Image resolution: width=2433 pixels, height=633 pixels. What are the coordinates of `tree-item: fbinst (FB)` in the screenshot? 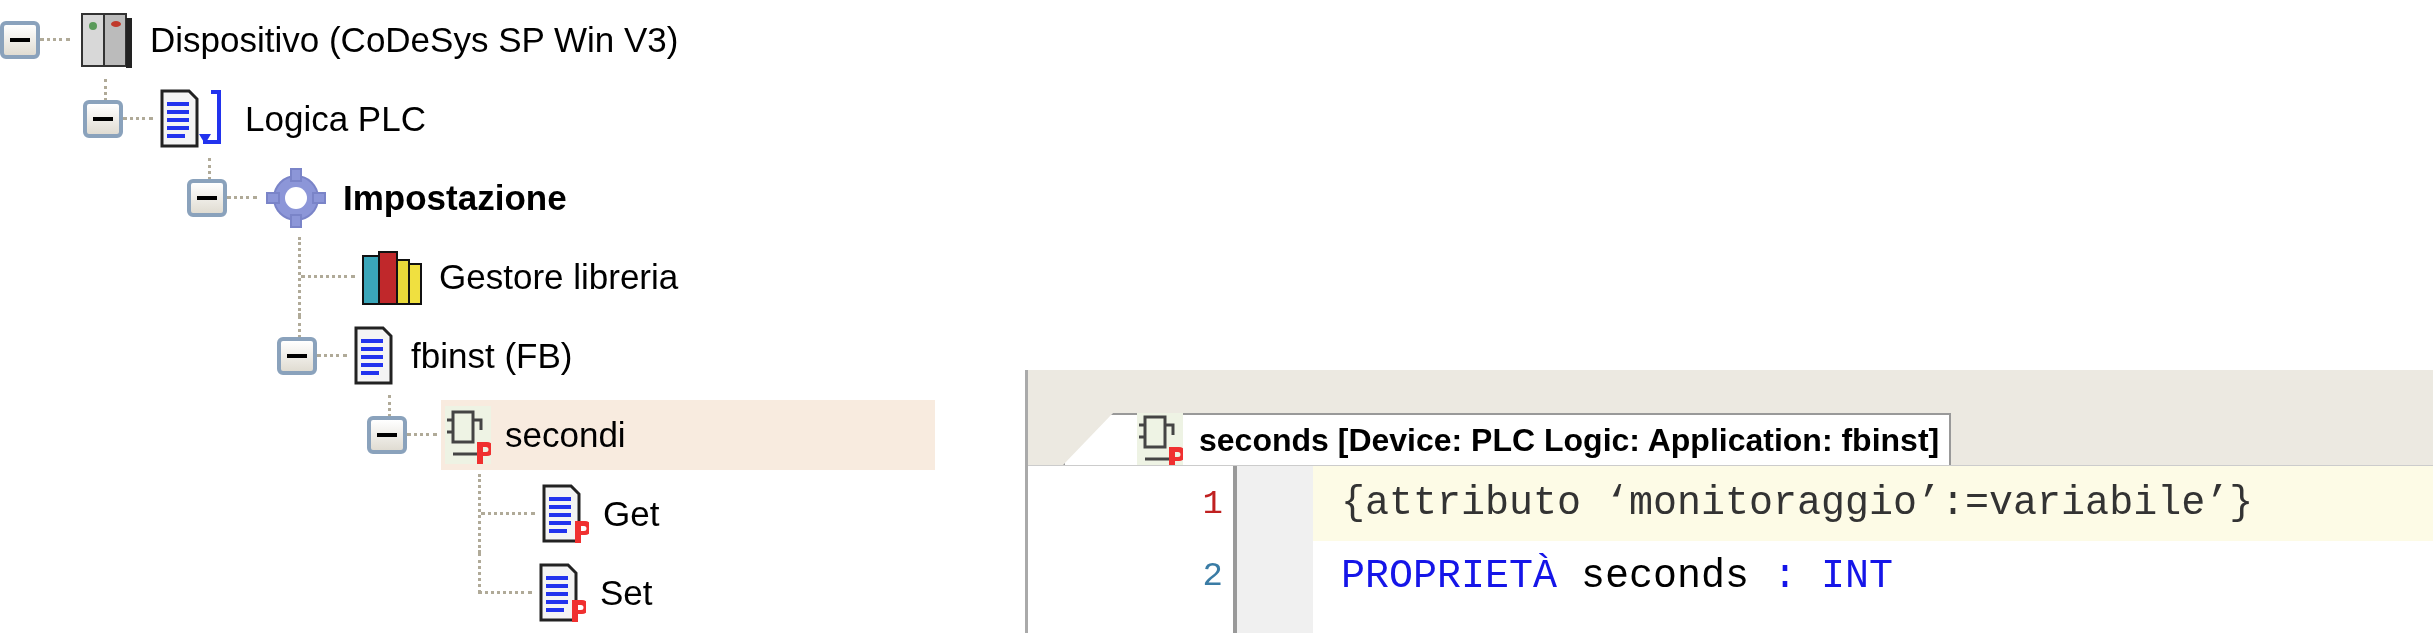 It's located at (643, 355).